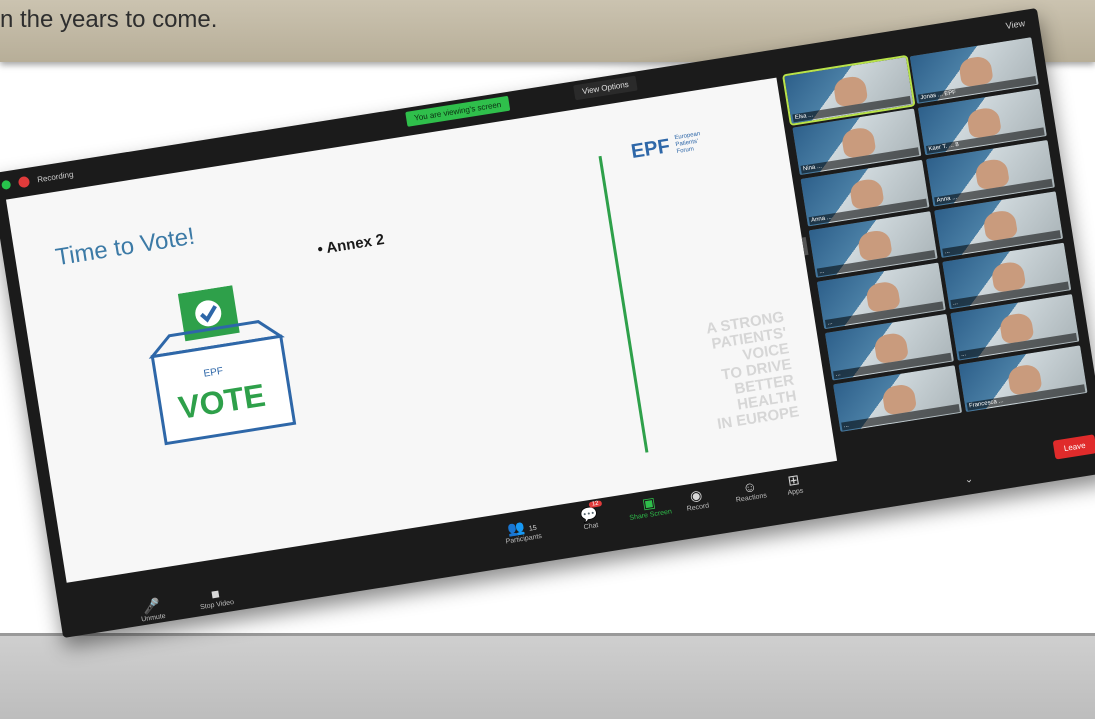 This screenshot has width=1095, height=719. What do you see at coordinates (696, 495) in the screenshot?
I see `record-icon: ◉` at bounding box center [696, 495].